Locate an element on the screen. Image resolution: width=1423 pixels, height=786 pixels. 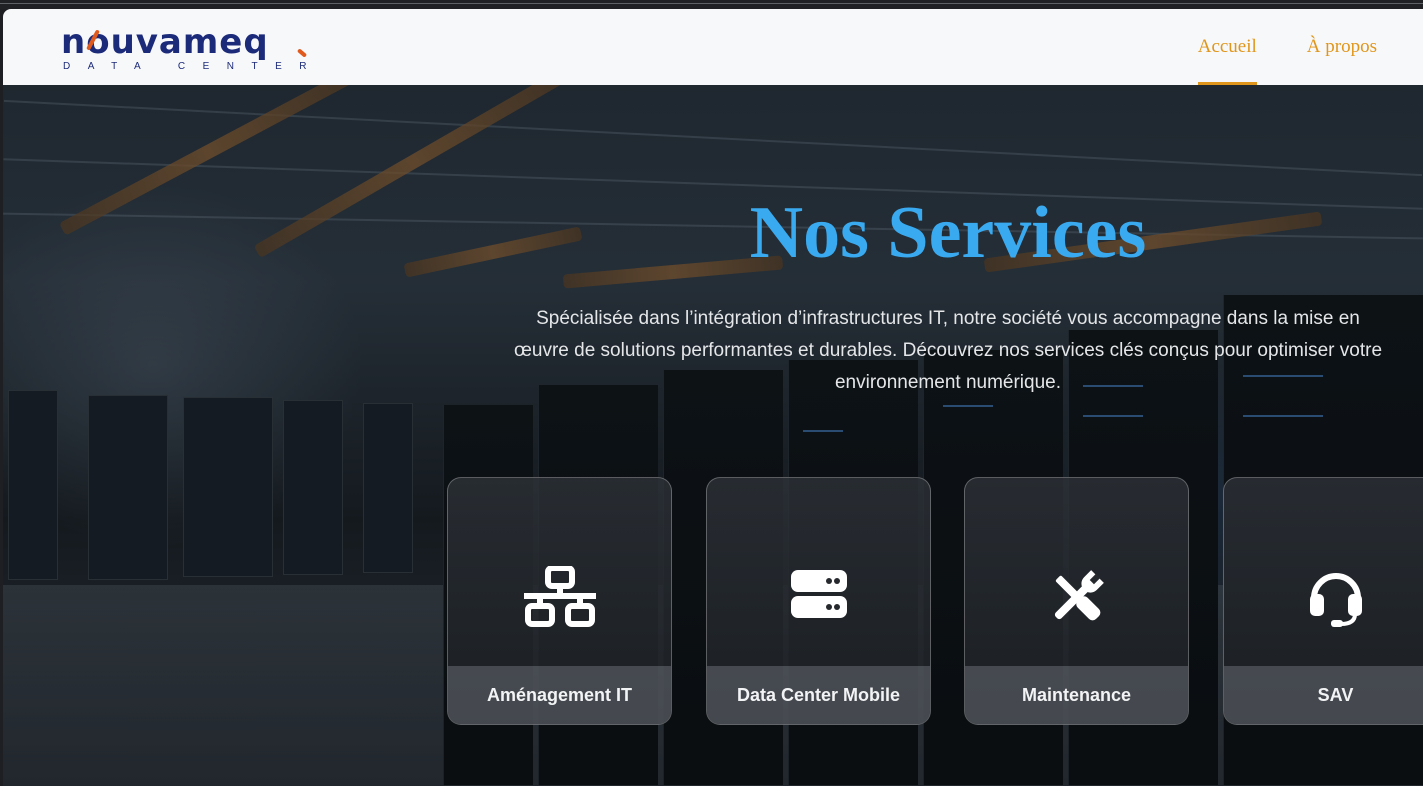
service-card-sav: SAV is located at coordinates (1323, 601).